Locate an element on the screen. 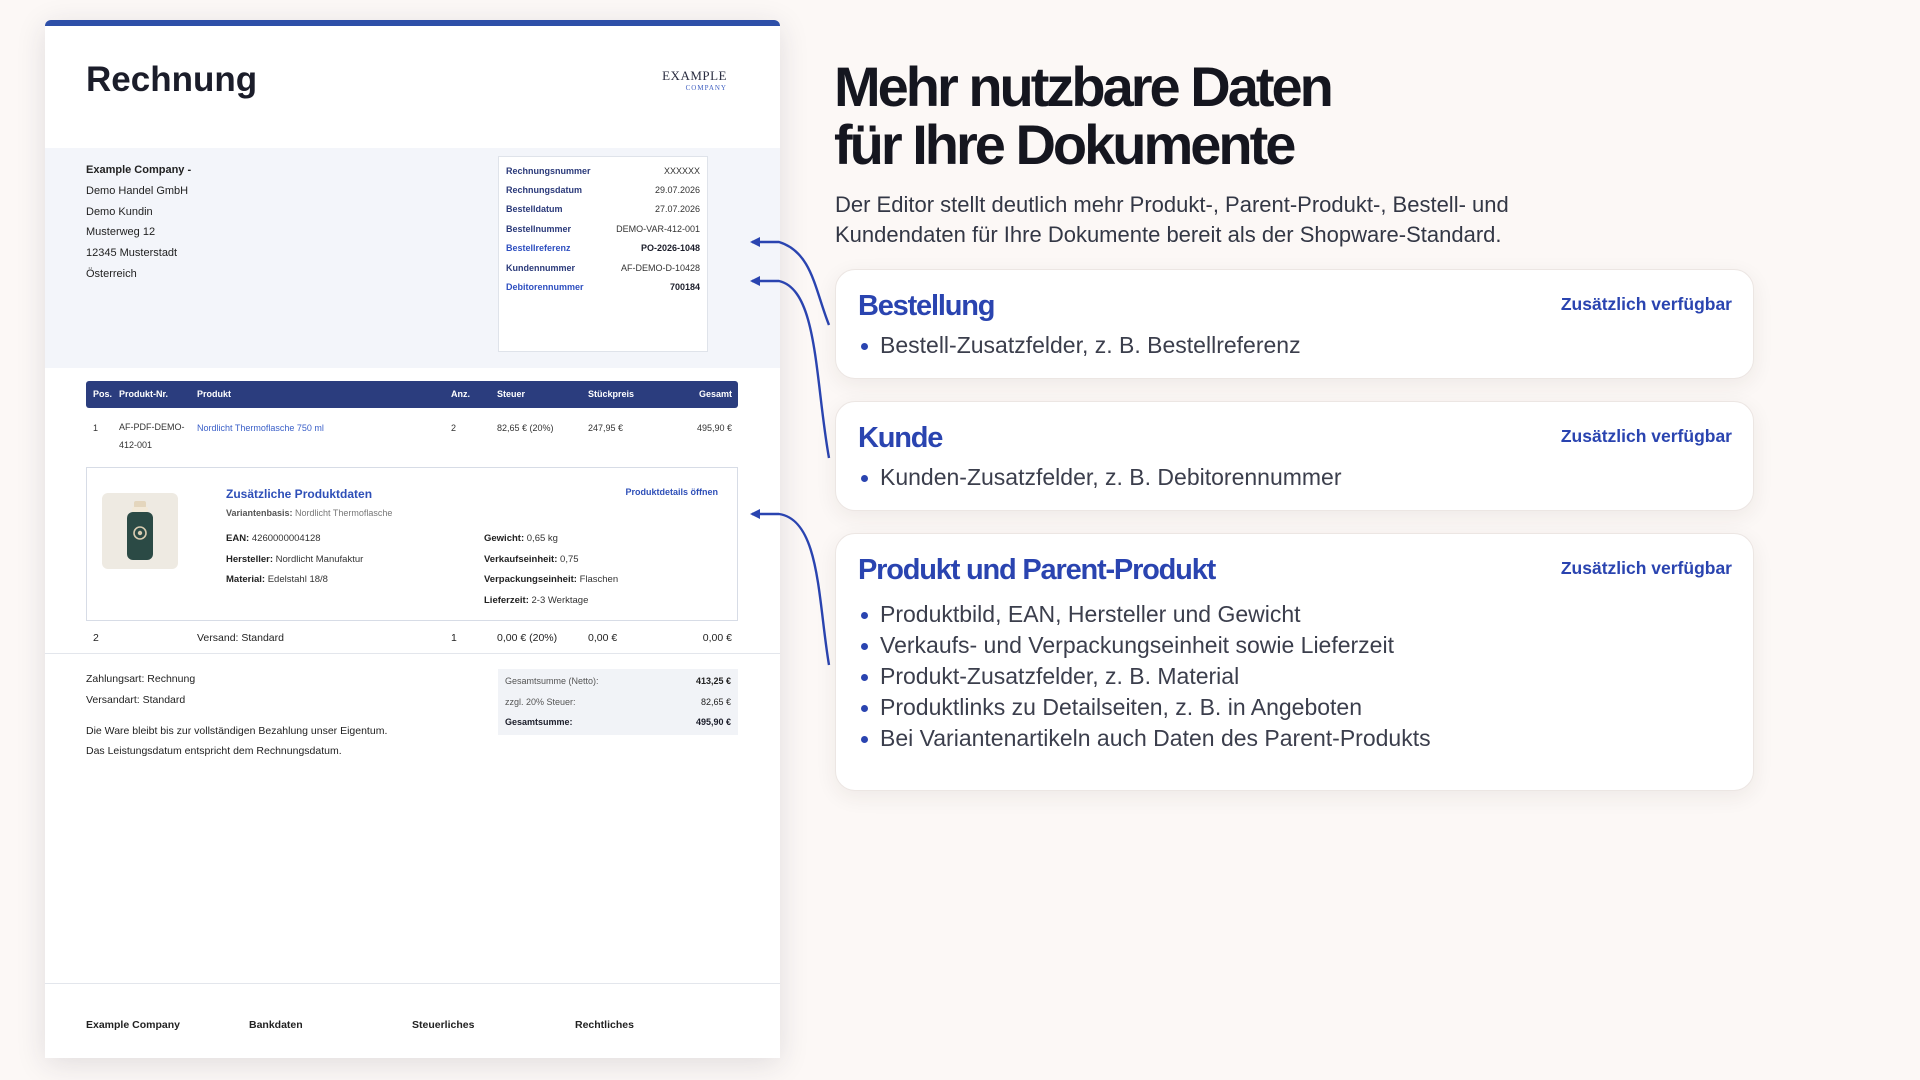 The width and height of the screenshot is (1920, 1080). footer-company: Example Company is located at coordinates (133, 1025).